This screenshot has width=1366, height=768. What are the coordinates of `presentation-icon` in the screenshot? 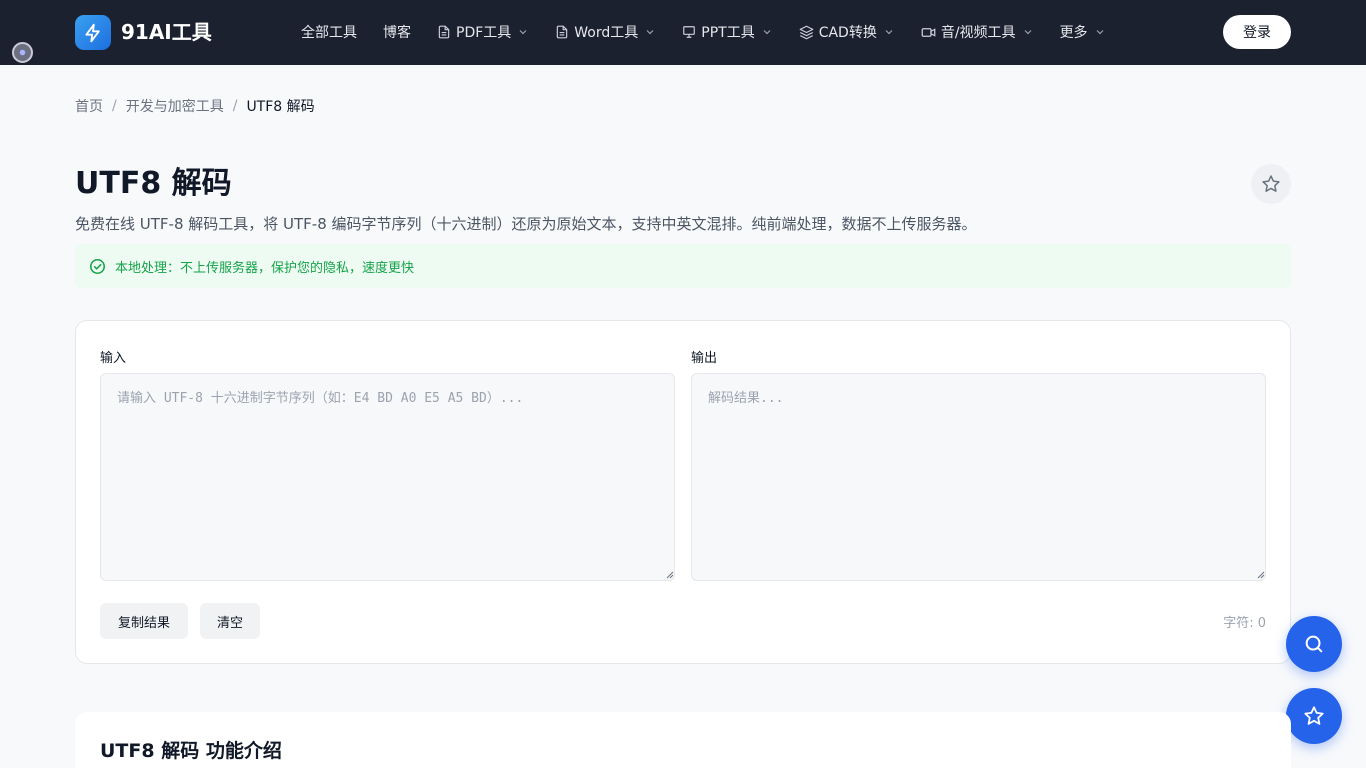 It's located at (689, 32).